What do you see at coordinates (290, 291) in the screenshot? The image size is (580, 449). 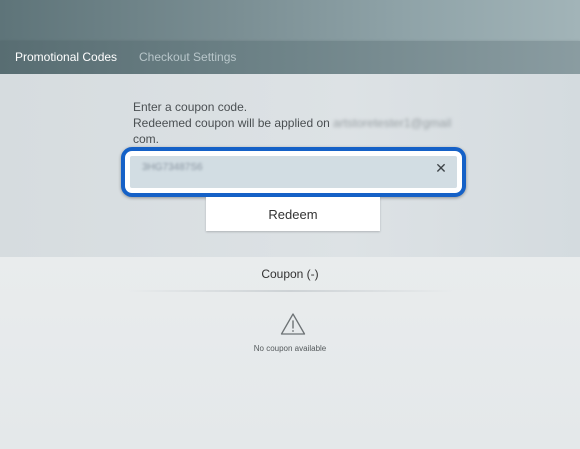 I see `divider` at bounding box center [290, 291].